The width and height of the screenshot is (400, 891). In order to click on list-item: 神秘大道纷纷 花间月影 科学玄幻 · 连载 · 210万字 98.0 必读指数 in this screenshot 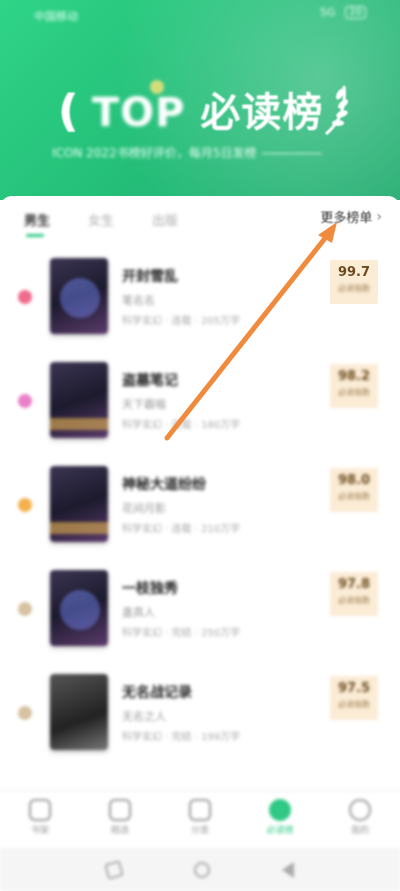, I will do `click(200, 511)`.